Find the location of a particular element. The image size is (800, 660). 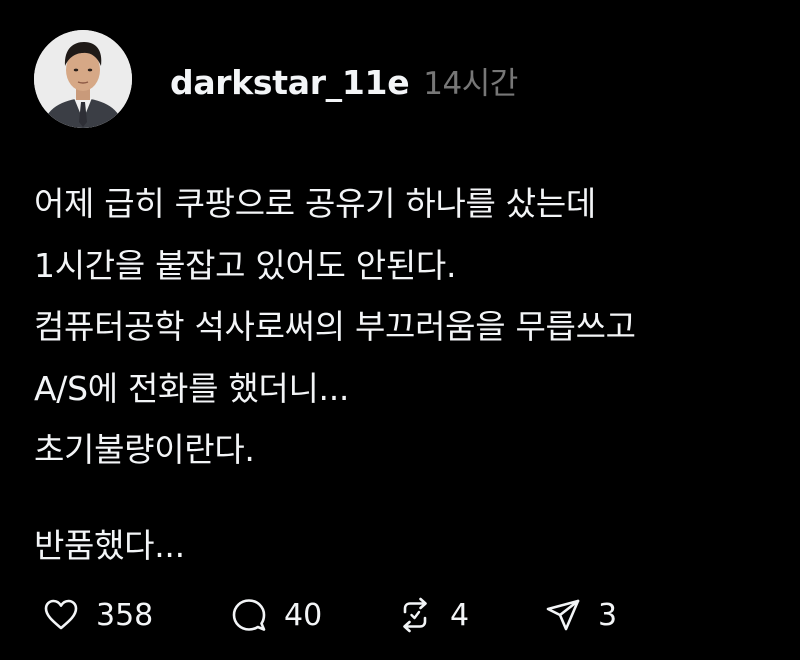

paper-plane-icon is located at coordinates (563, 615).